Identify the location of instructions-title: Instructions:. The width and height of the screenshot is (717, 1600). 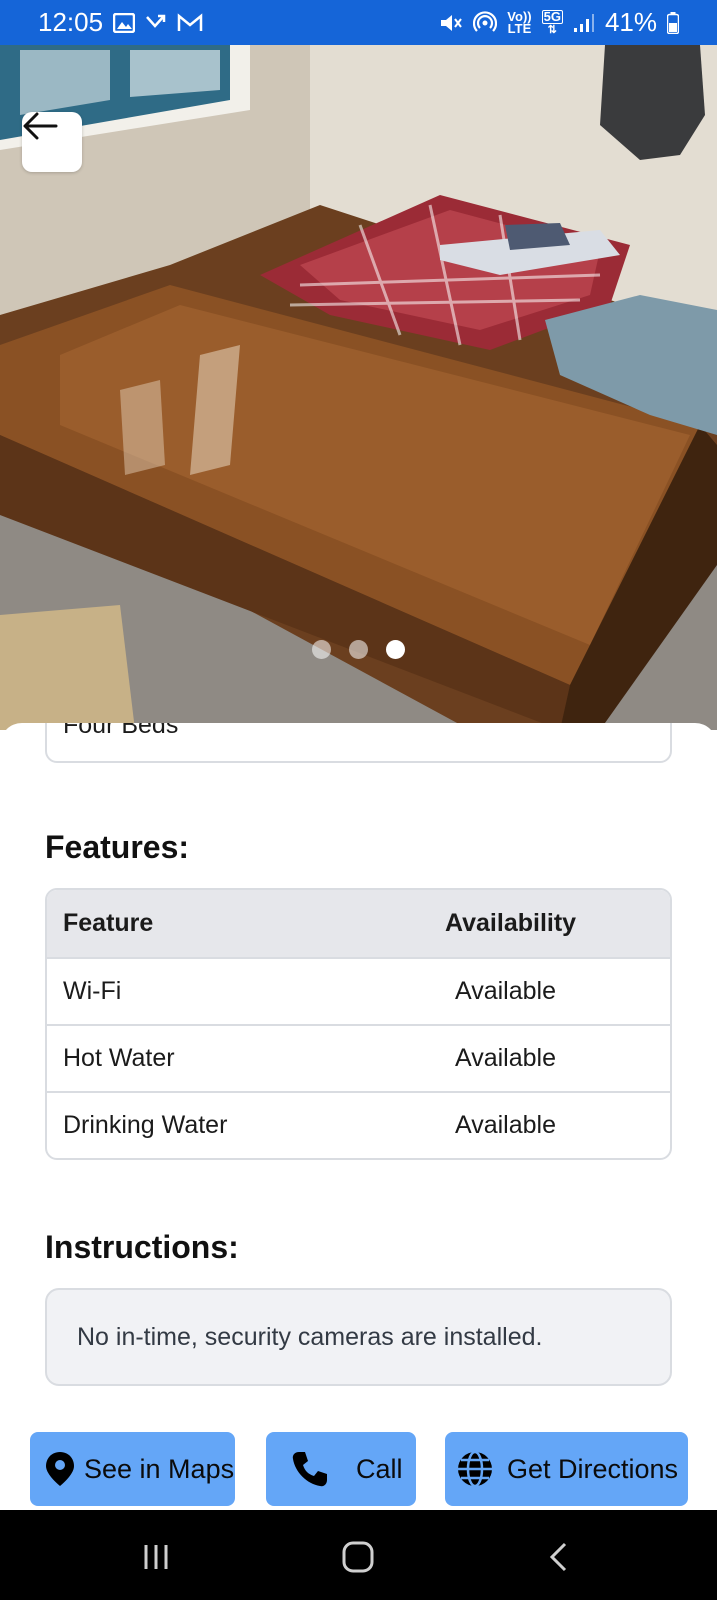
(142, 1247).